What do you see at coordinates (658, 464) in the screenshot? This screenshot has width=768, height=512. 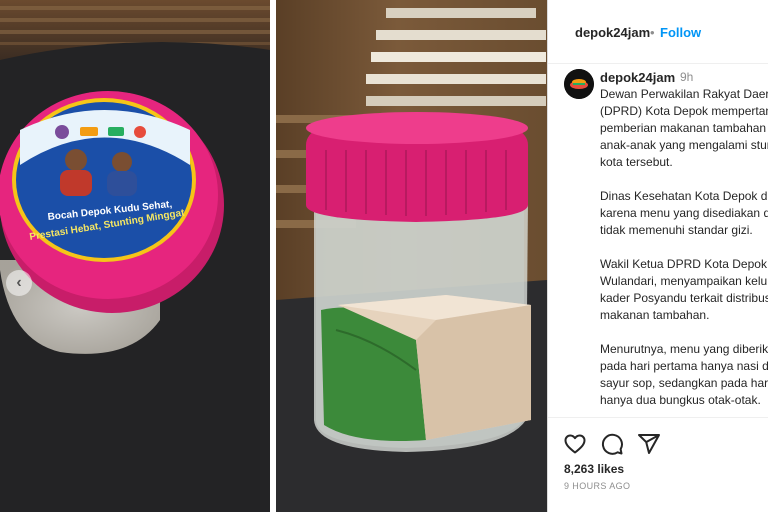 I see `action-bar: 8,263 likes 9 HOURS AGO` at bounding box center [658, 464].